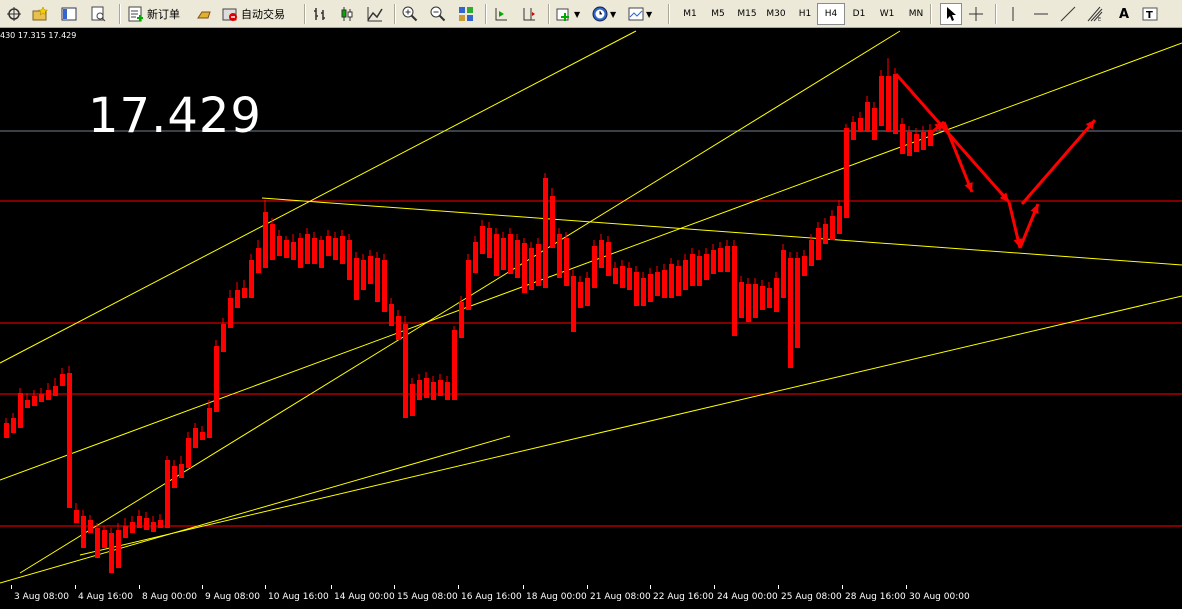 This screenshot has height=609, width=1182. Describe the element at coordinates (69, 14) in the screenshot. I see `market-watch-icon` at that location.